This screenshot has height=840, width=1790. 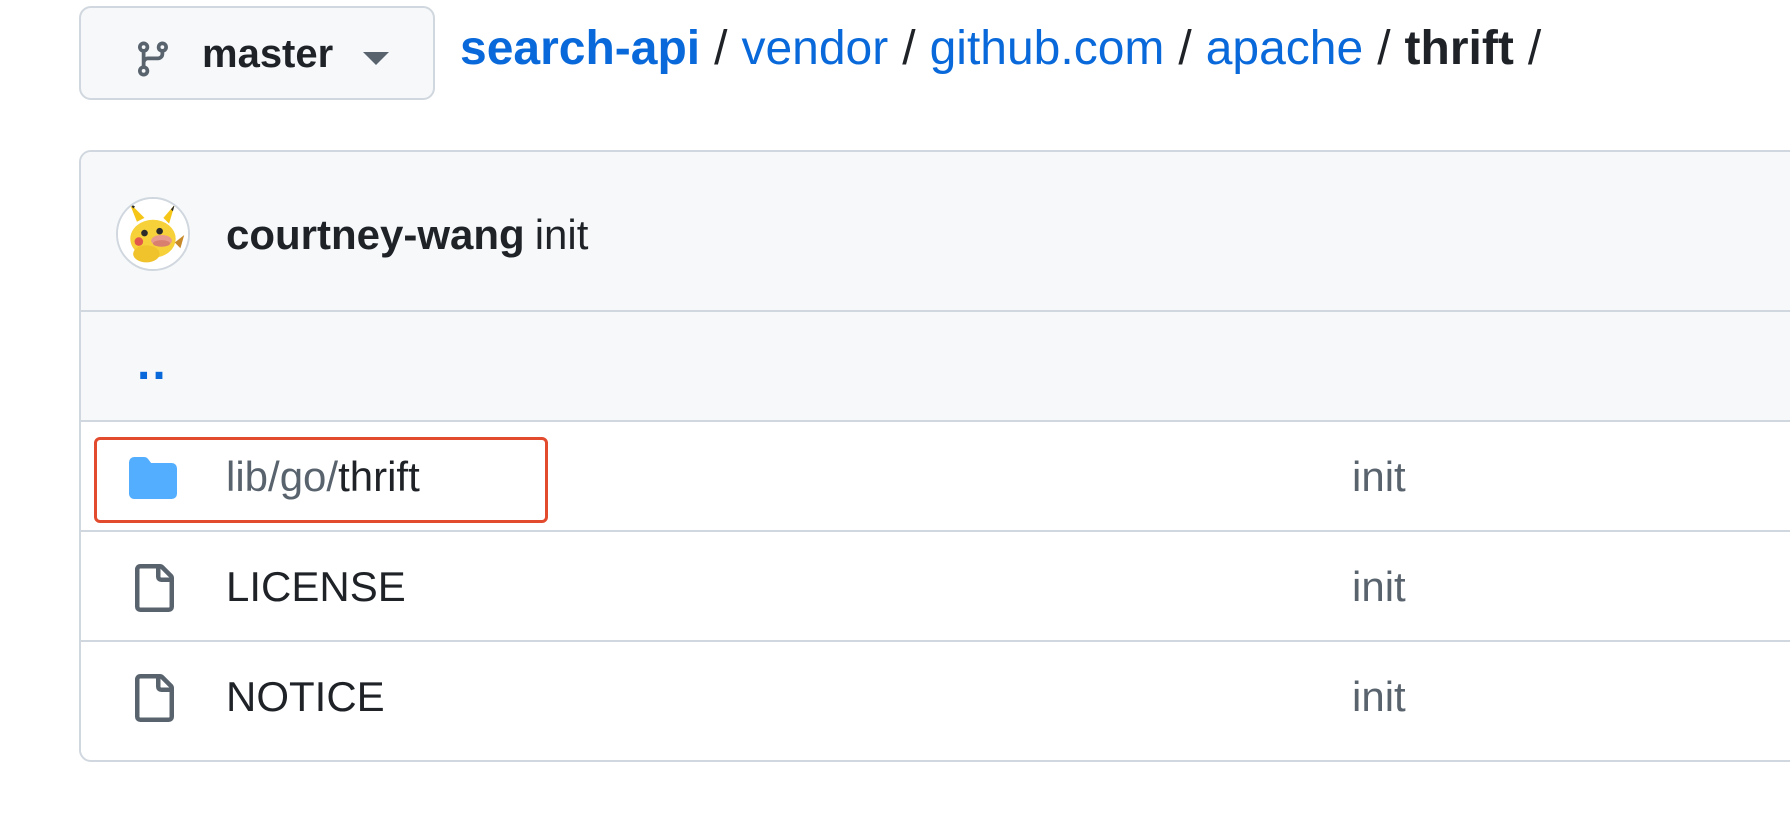 I want to click on breadcrumb-link-github-com: github.com, so click(x=1047, y=49).